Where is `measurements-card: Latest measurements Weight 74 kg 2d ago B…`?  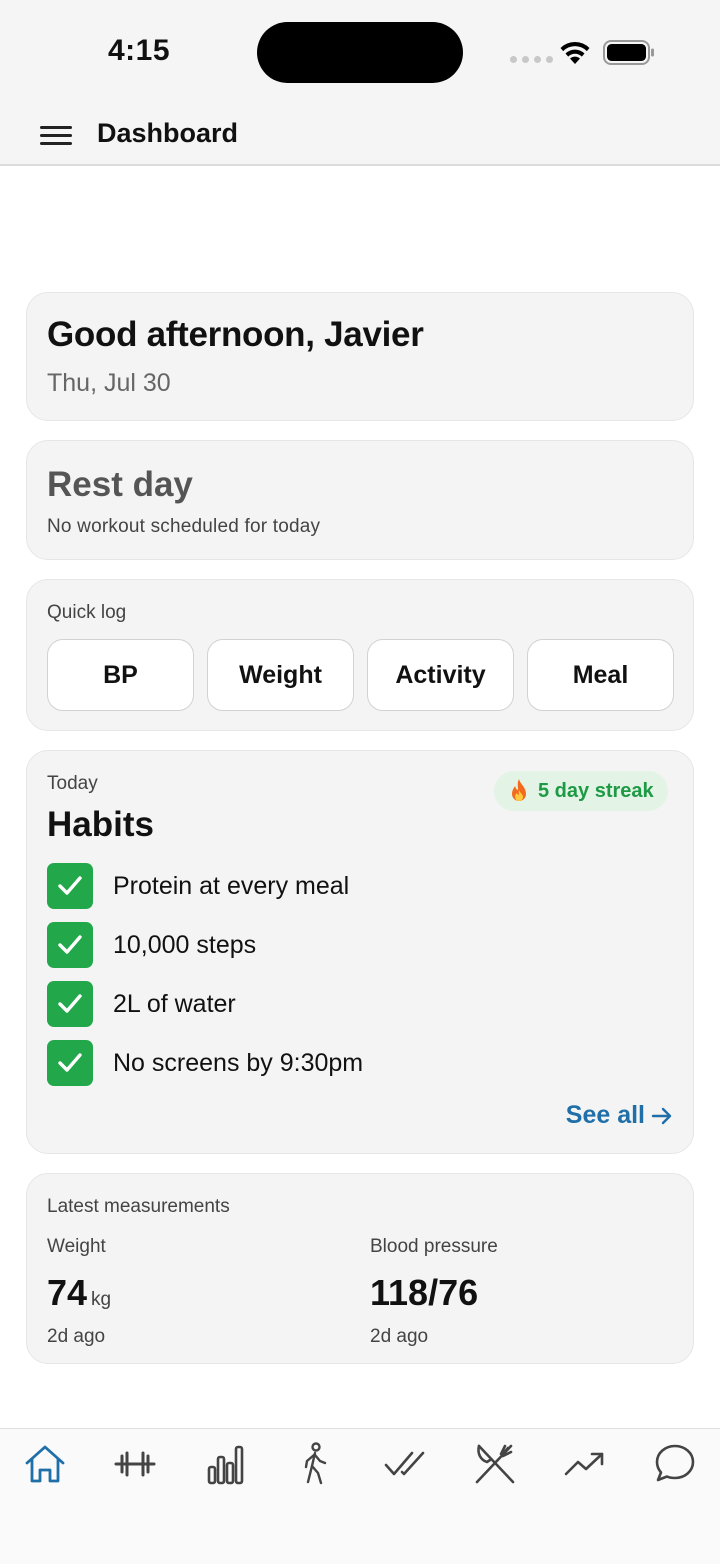
measurements-card: Latest measurements Weight 74 kg 2d ago B… is located at coordinates (360, 1268).